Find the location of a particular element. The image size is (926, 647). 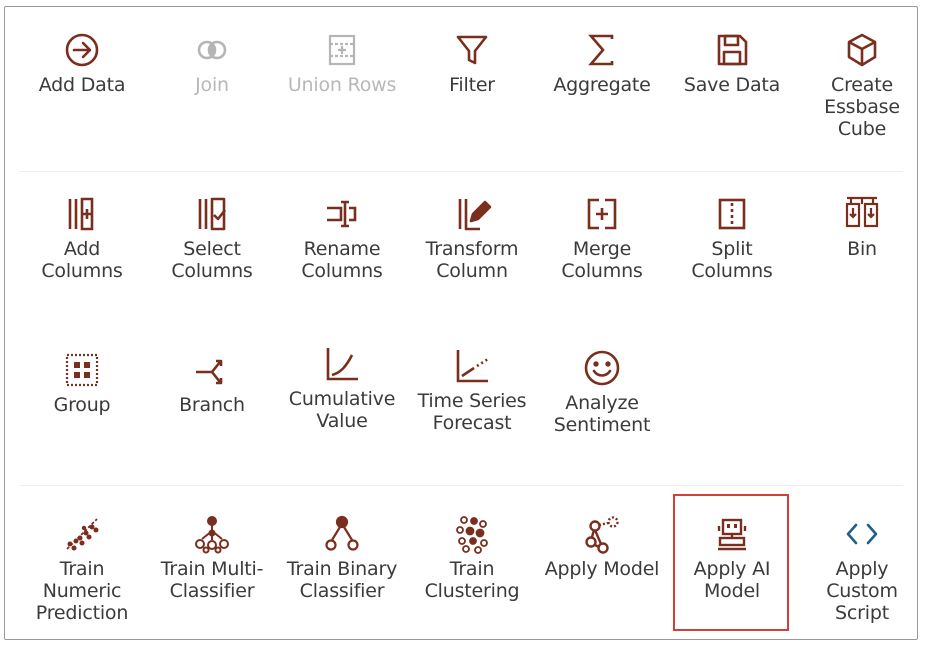

bin-step: Bin is located at coordinates (862, 227).